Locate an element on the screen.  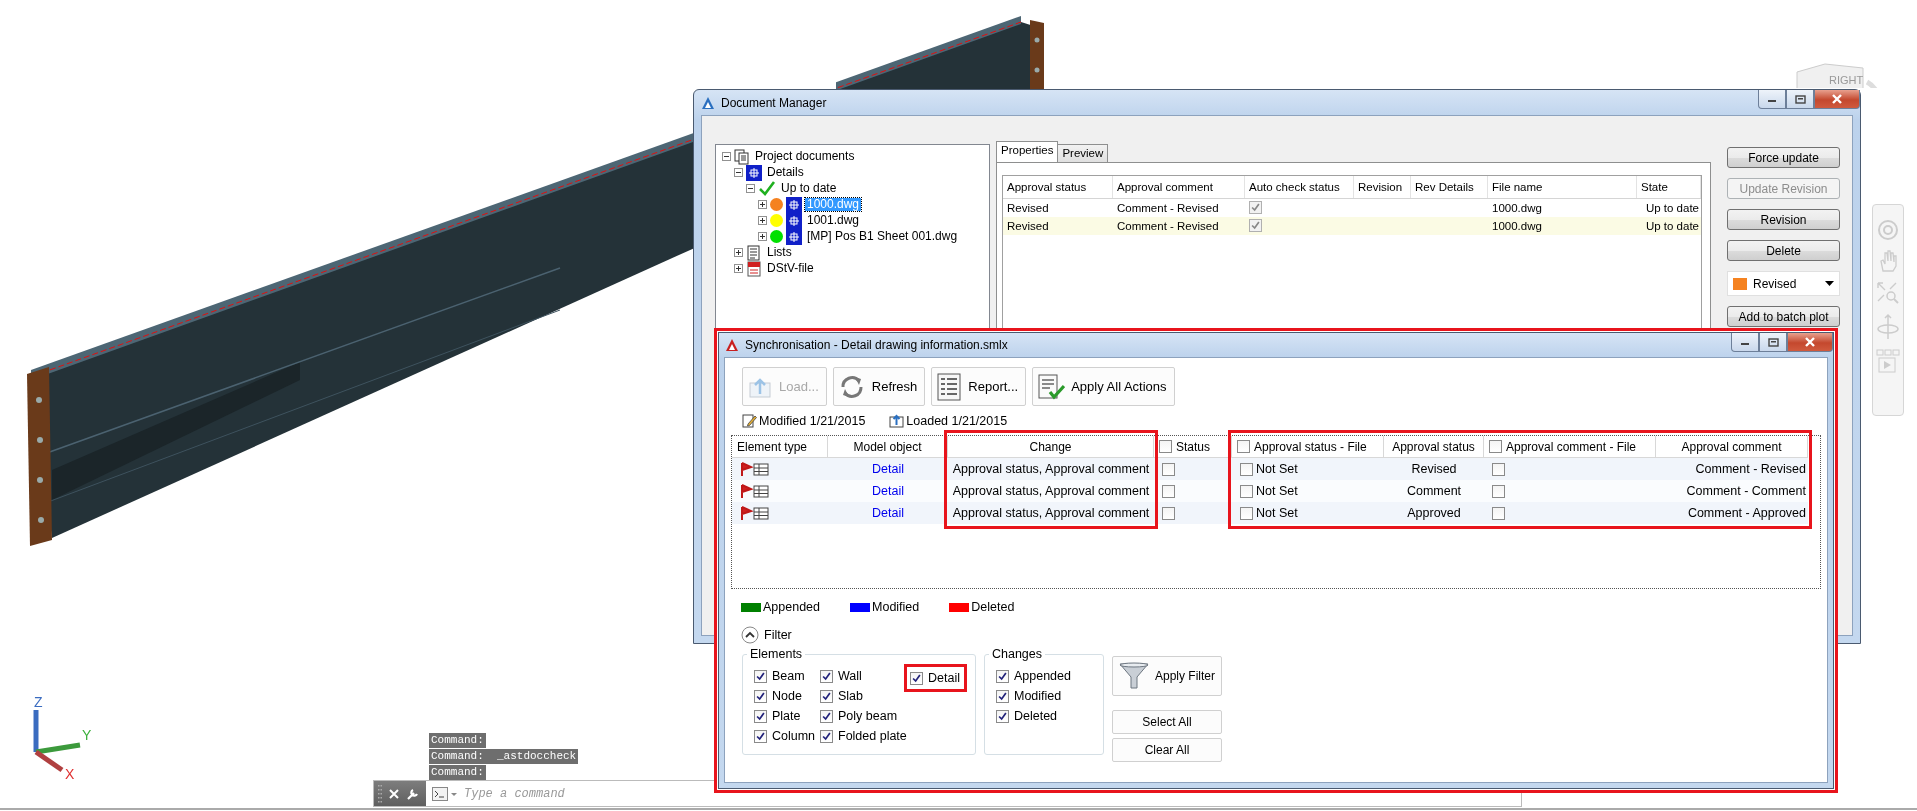
checkbox-label: Node is located at coordinates (787, 696).